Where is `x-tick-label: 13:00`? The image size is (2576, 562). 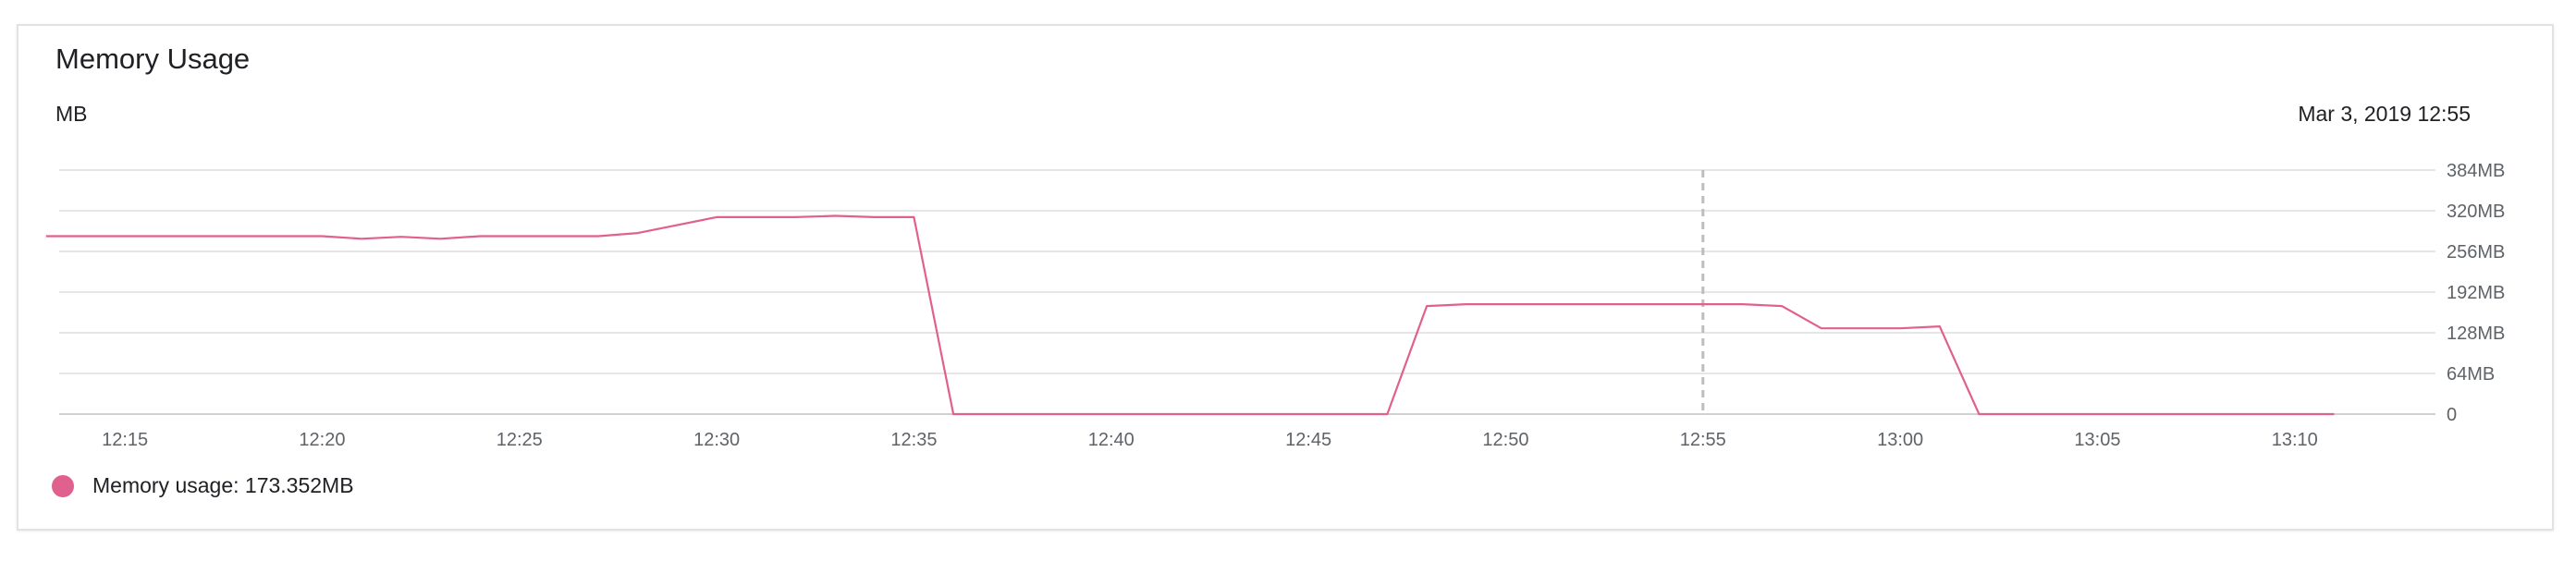 x-tick-label: 13:00 is located at coordinates (1900, 440).